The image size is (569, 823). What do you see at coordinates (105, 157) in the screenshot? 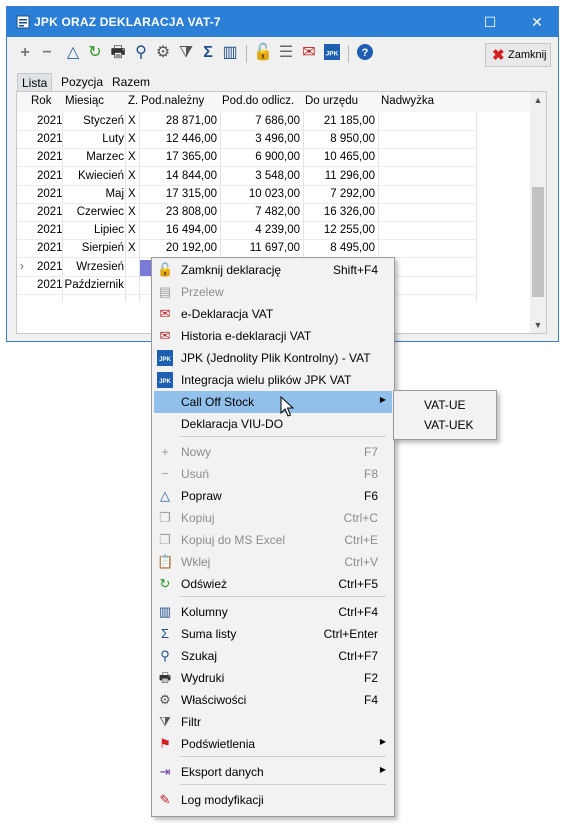
I see `cell-miesiac: Marzec` at bounding box center [105, 157].